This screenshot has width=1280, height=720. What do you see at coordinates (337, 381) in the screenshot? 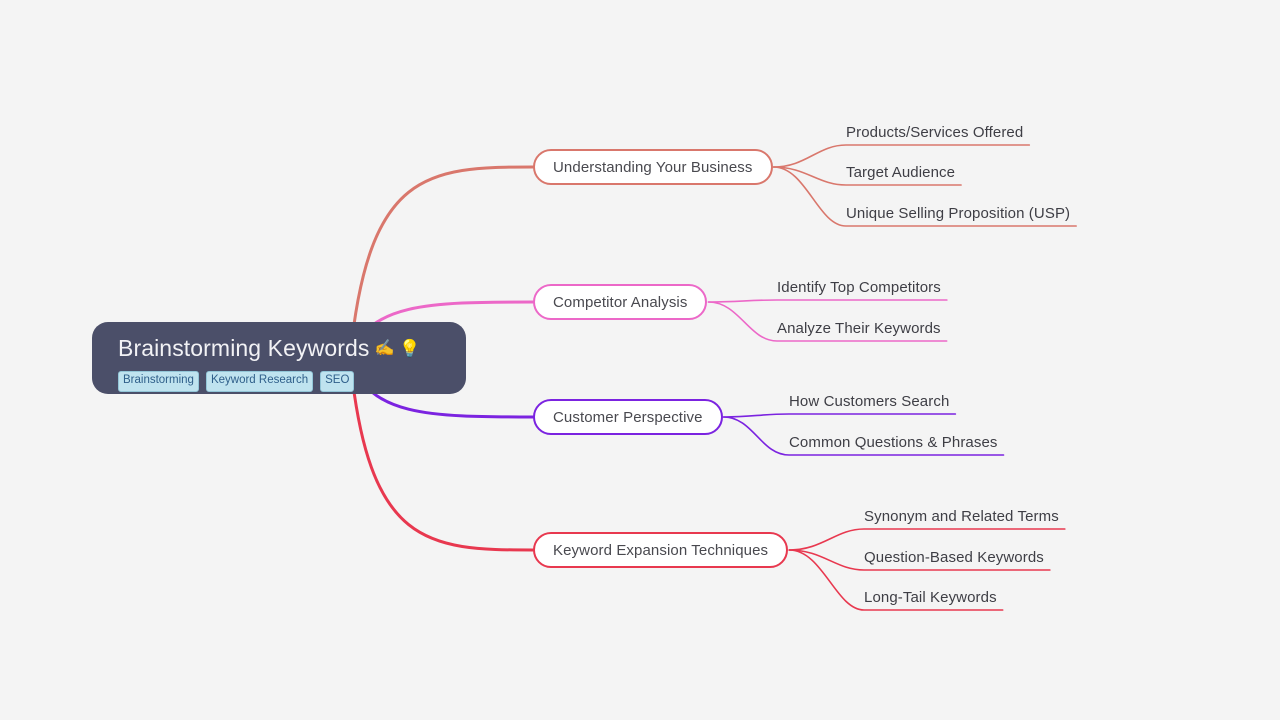
I see `tag-seo: SEO` at bounding box center [337, 381].